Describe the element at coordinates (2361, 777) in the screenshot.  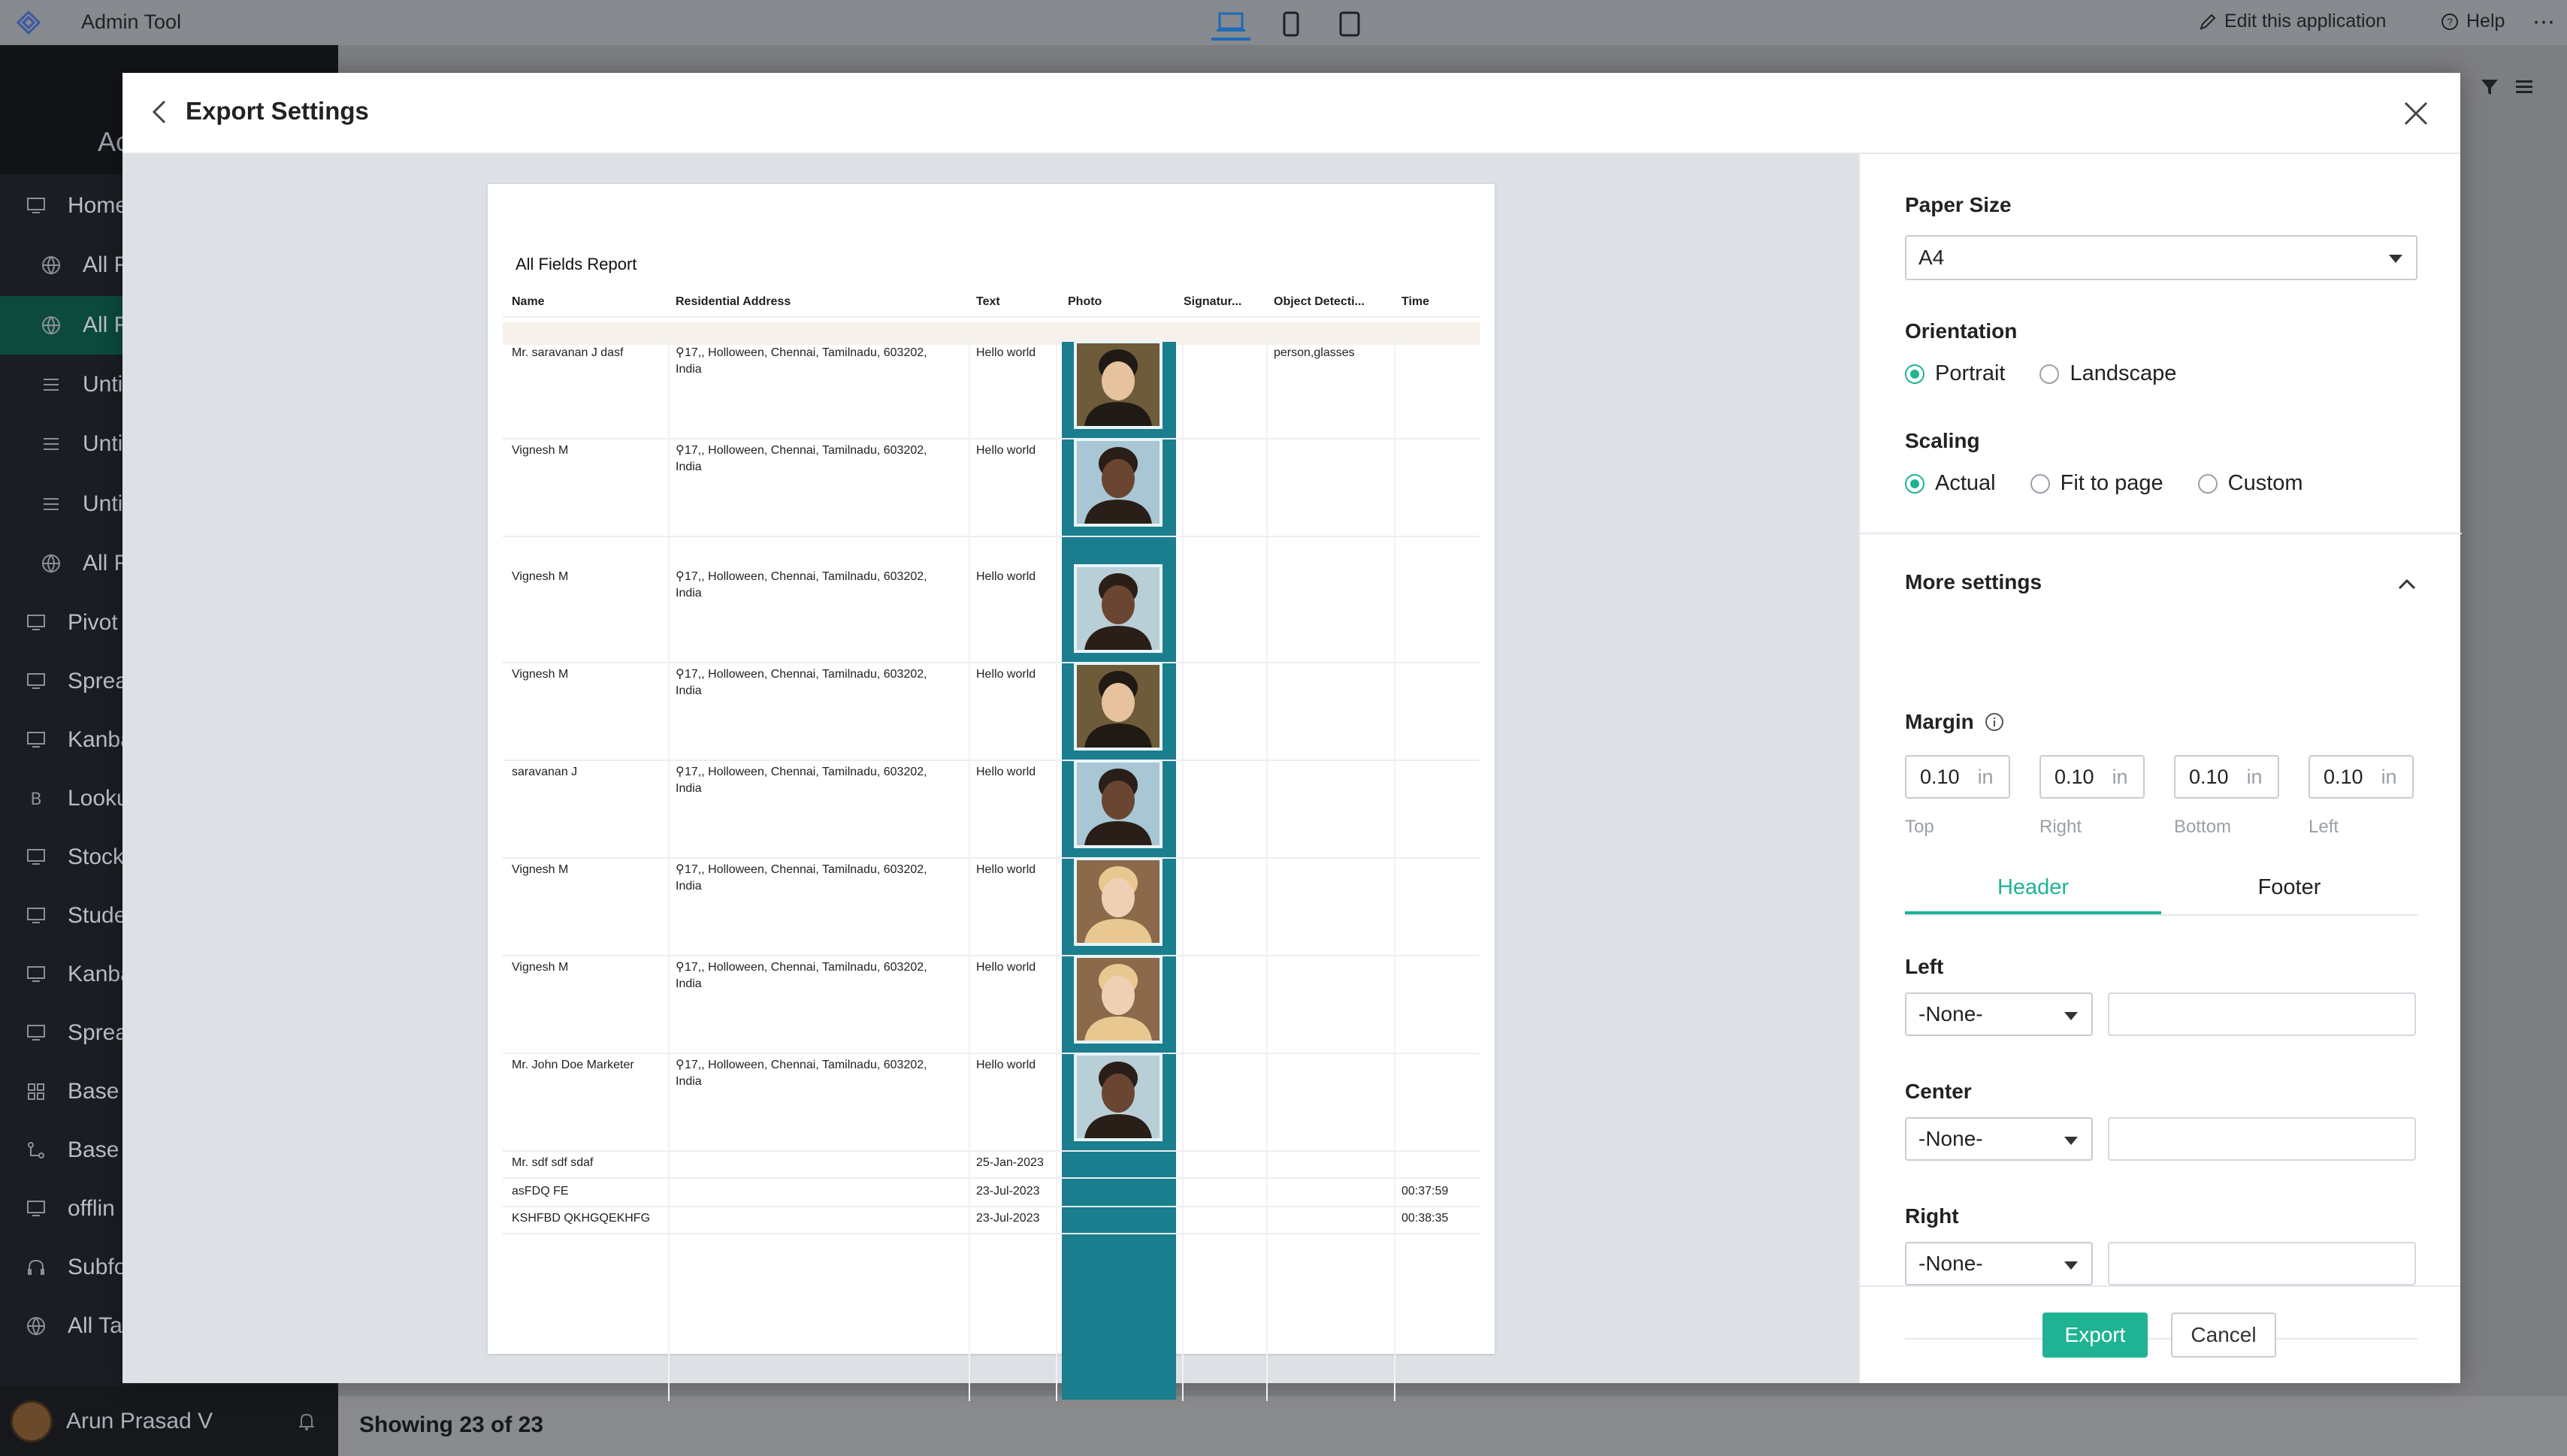
I see `margin-input-left: 0.10 in` at that location.